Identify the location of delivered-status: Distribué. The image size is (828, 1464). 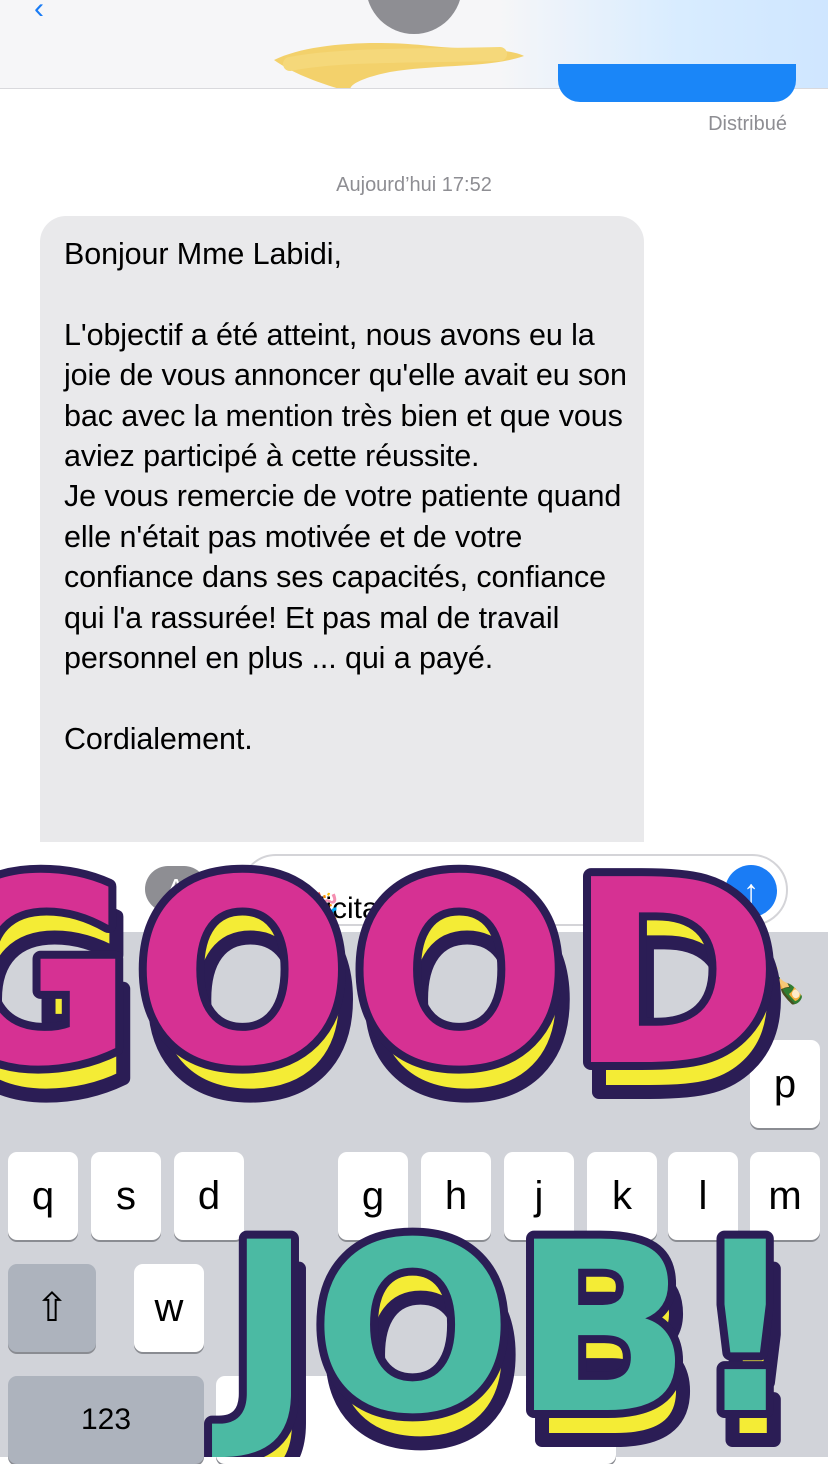
(747, 124).